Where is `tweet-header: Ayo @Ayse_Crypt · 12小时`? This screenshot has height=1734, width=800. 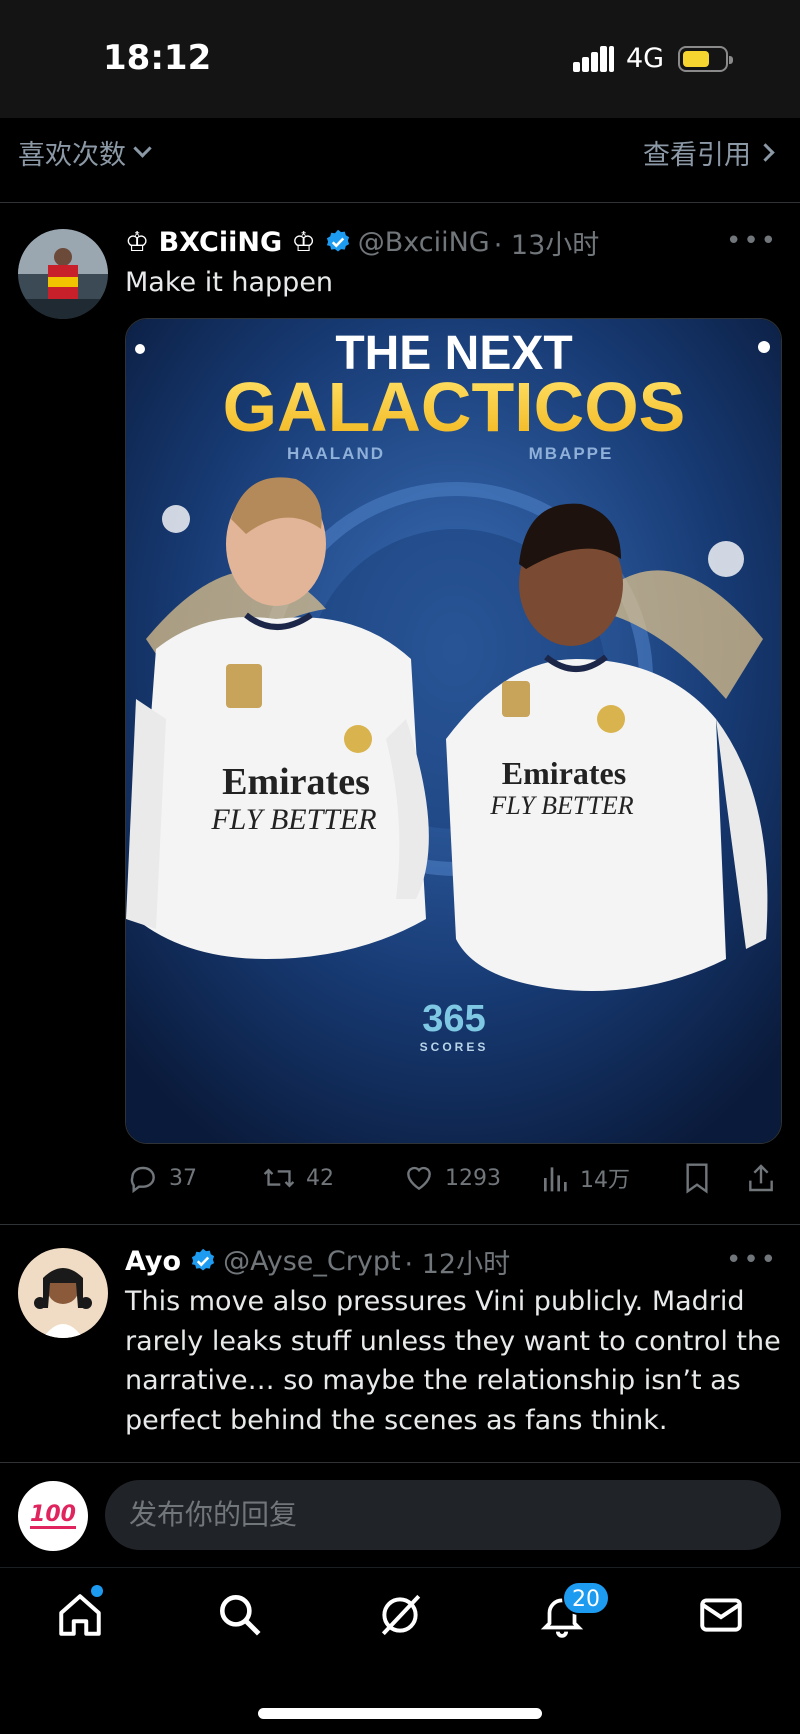
tweet-header: Ayo @Ayse_Crypt · 12小时 is located at coordinates (318, 1261).